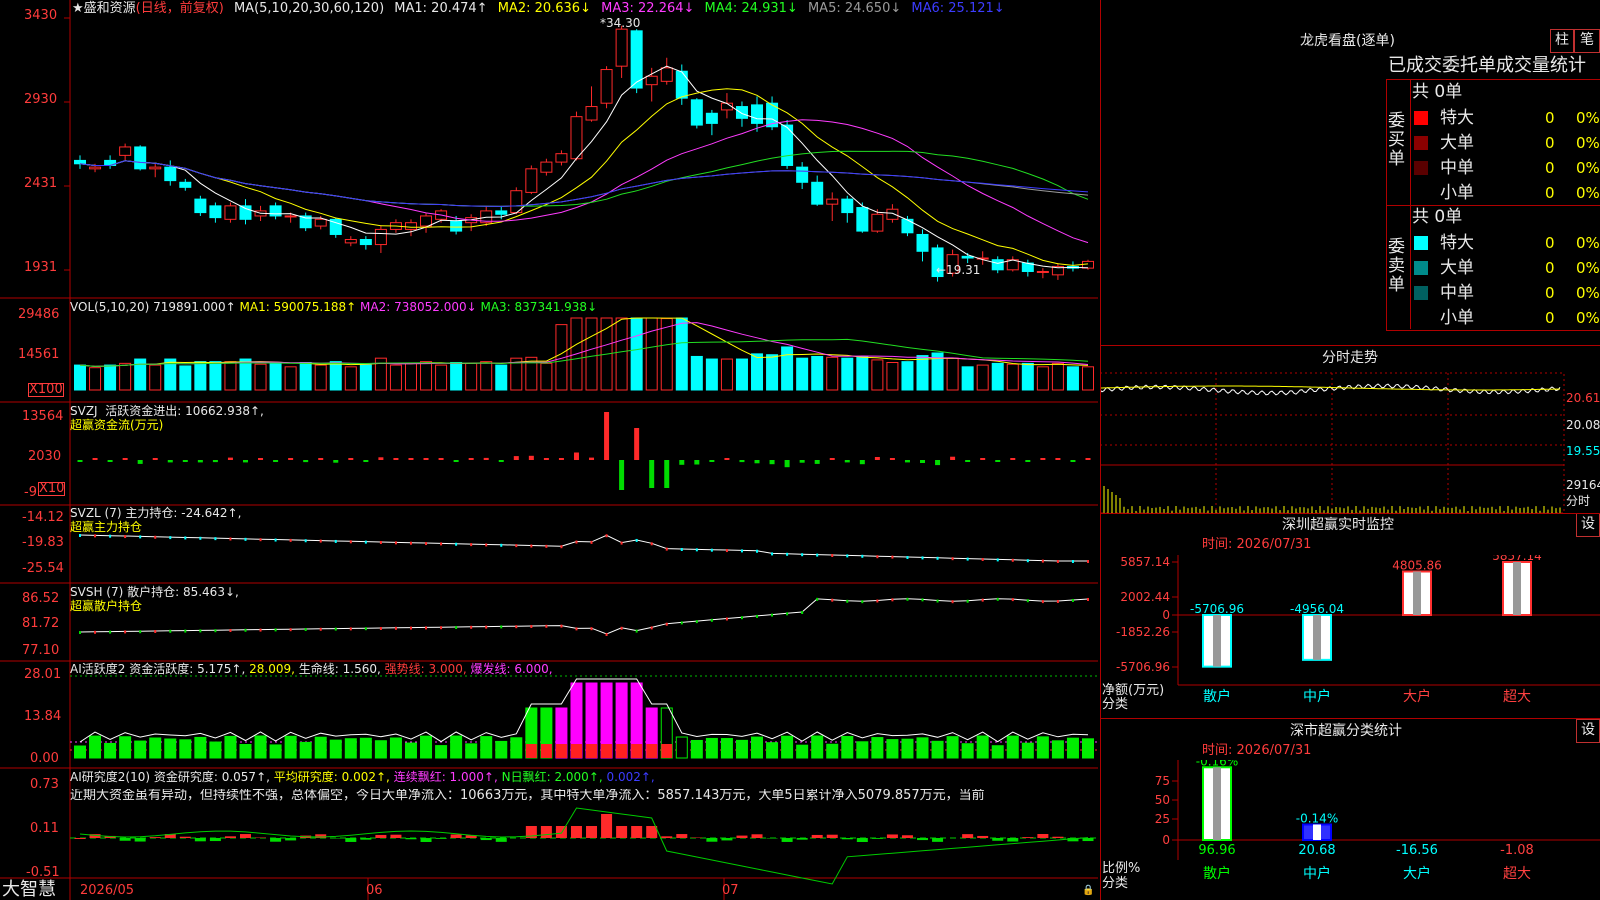  Describe the element at coordinates (52, 489) in the screenshot. I see `svzj-unit-badge: X10` at that location.